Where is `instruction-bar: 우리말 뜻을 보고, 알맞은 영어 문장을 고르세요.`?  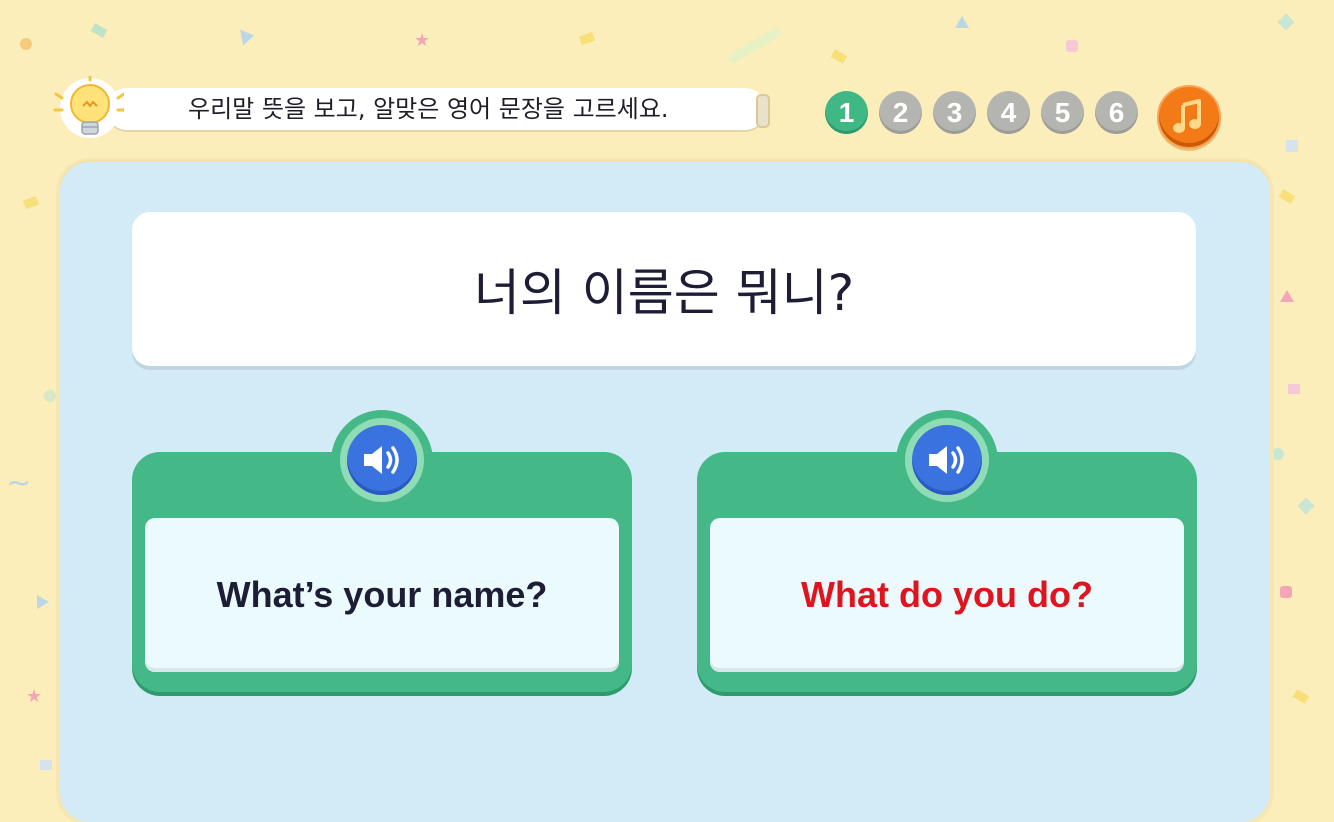
instruction-bar: 우리말 뜻을 보고, 알맞은 영어 문장을 고르세요. is located at coordinates (411, 109).